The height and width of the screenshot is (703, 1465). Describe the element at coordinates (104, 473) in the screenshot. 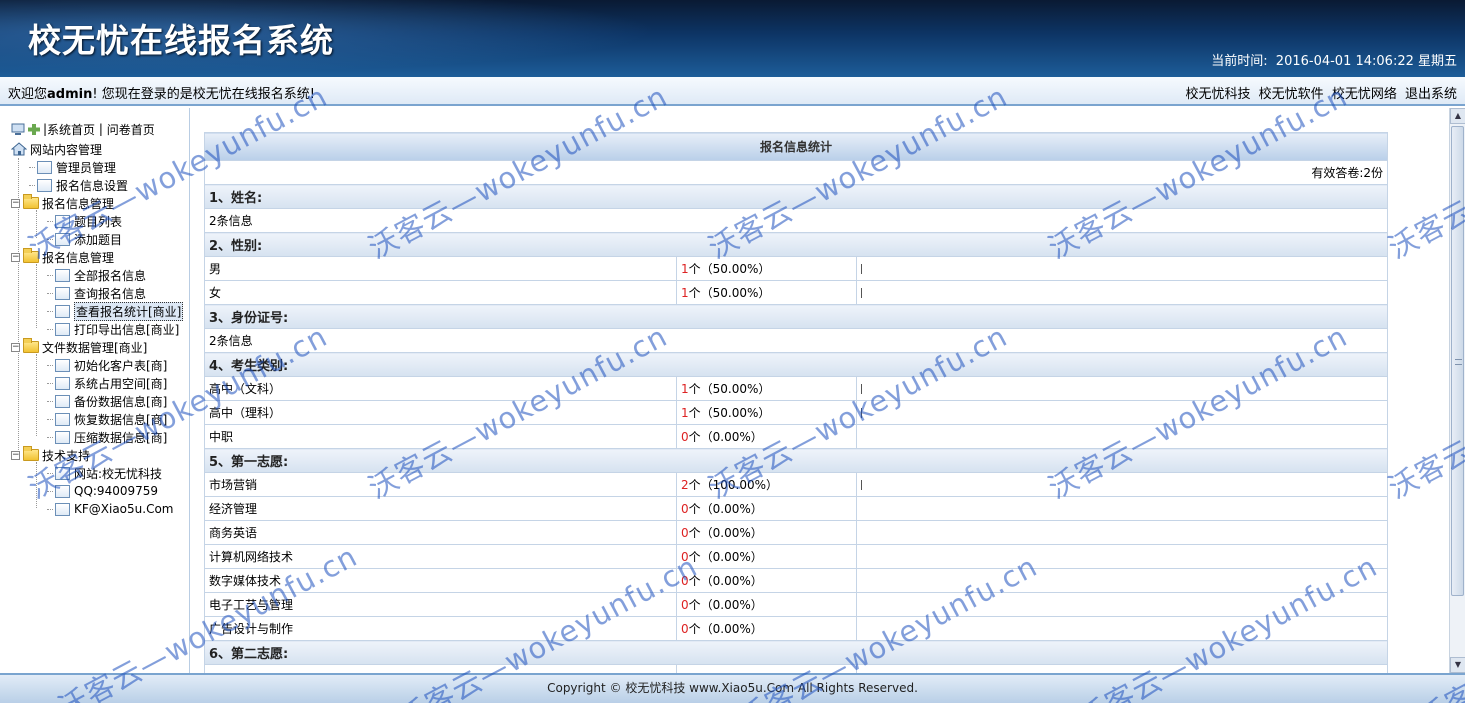

I see `sidebar-item: 网站:校无忧科技` at that location.